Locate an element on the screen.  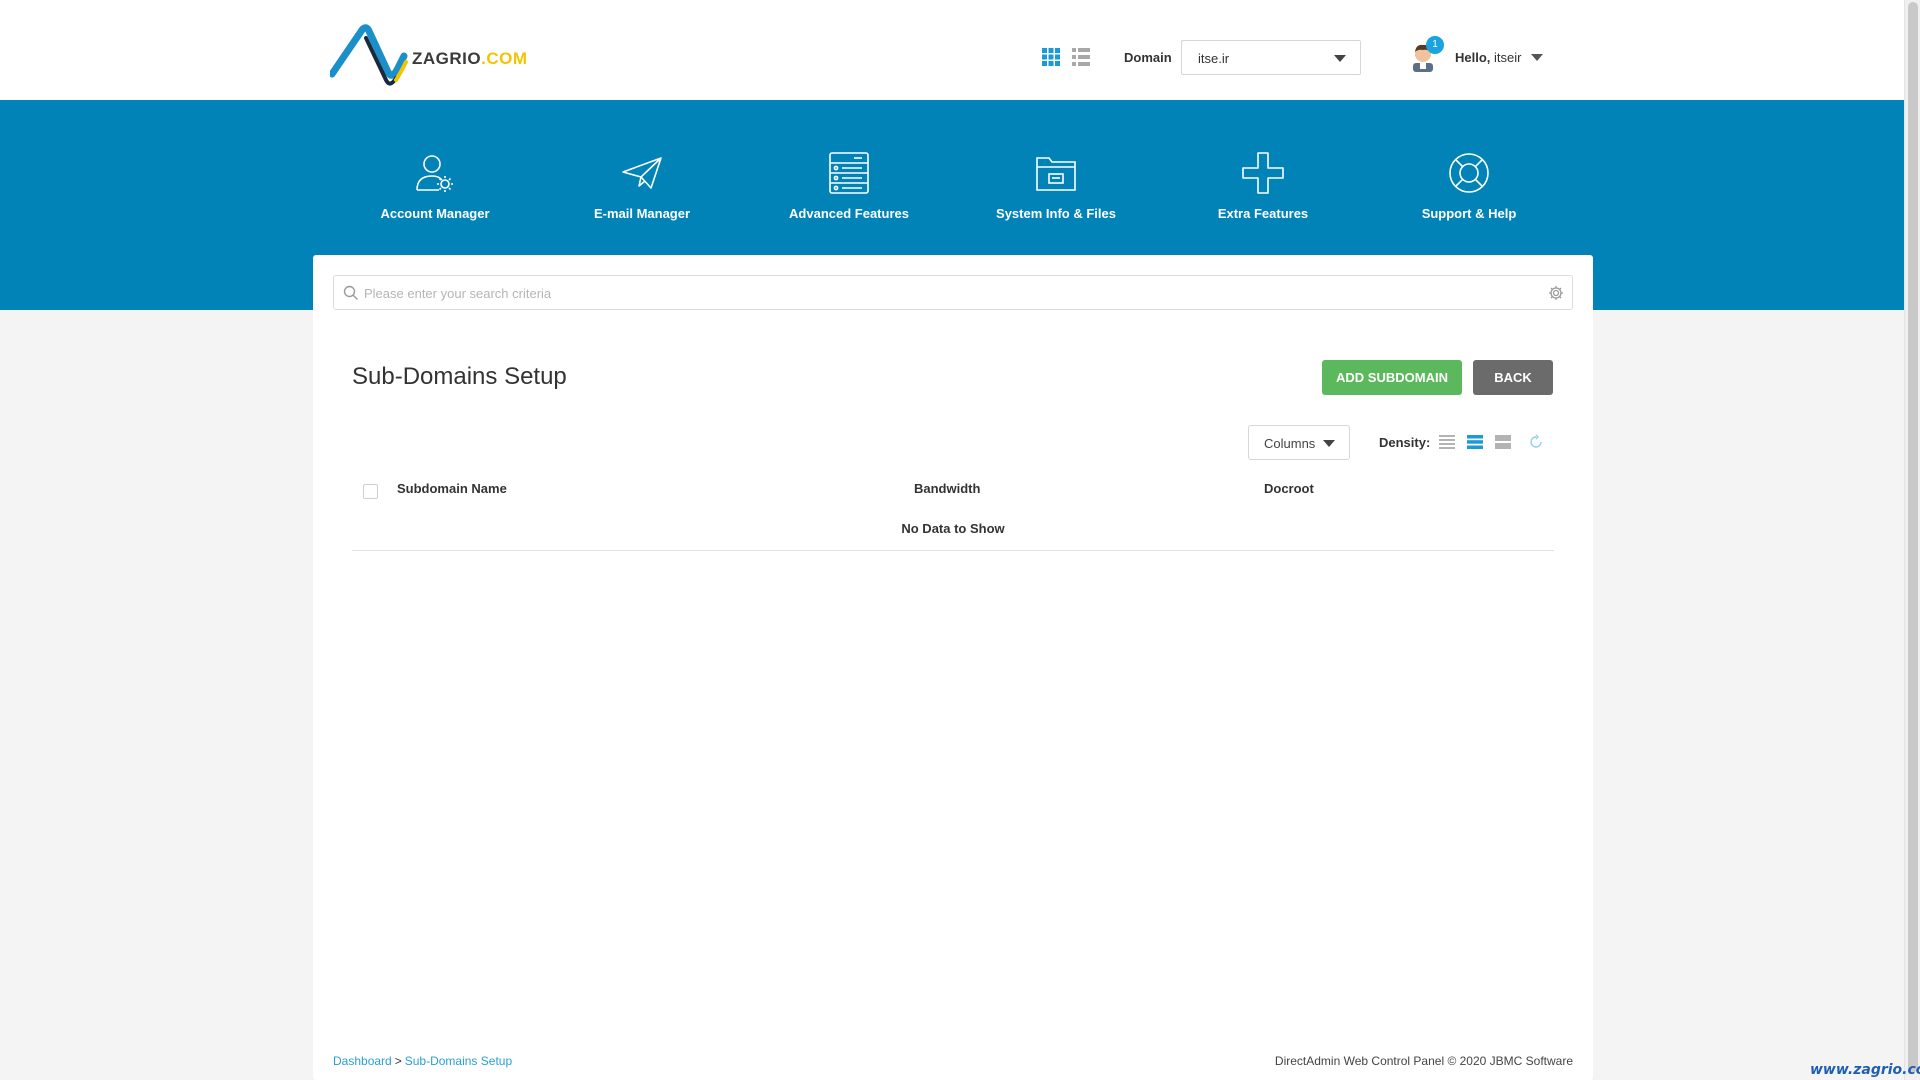
domain-select: itse.ir is located at coordinates (1271, 57).